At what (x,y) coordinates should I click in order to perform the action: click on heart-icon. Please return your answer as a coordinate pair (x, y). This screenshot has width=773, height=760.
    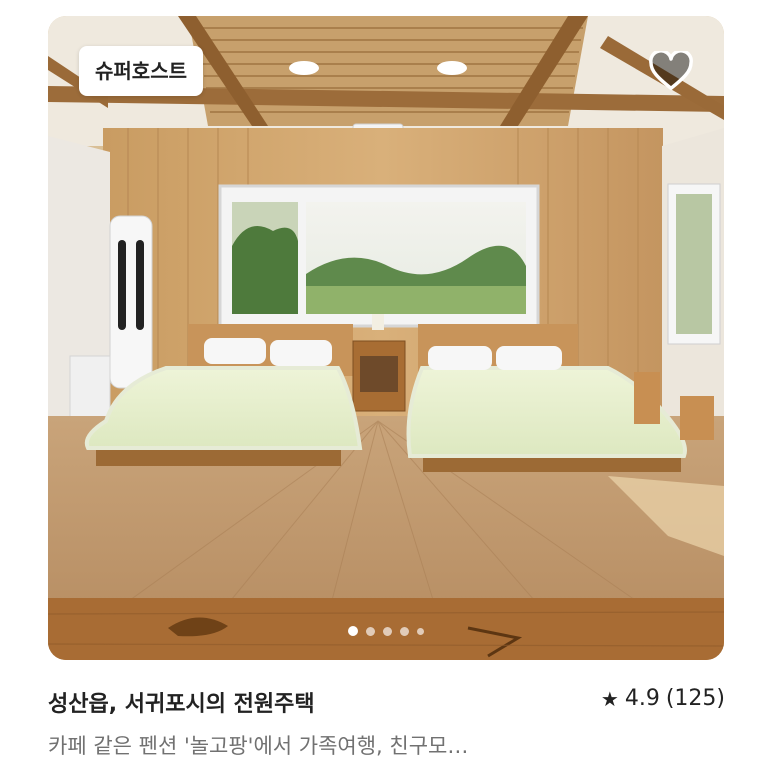
    Looking at the image, I should click on (671, 71).